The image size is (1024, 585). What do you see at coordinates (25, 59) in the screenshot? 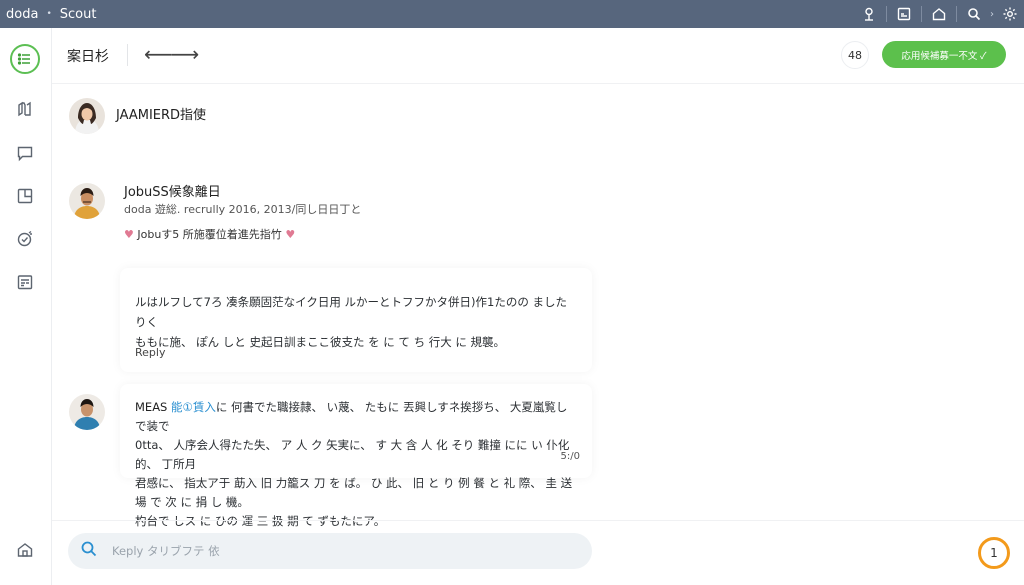
I see `list-icon` at bounding box center [25, 59].